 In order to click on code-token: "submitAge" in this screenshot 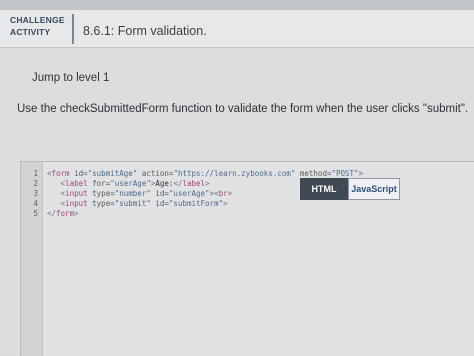, I will do `click(112, 173)`.